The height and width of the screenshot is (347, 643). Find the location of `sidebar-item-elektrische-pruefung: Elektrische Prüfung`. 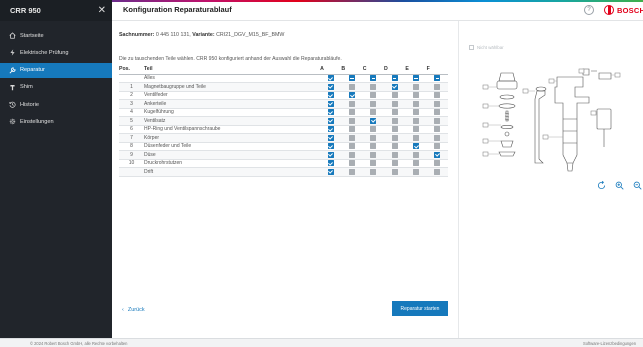

sidebar-item-elektrische-pruefung: Elektrische Prüfung is located at coordinates (56, 52).